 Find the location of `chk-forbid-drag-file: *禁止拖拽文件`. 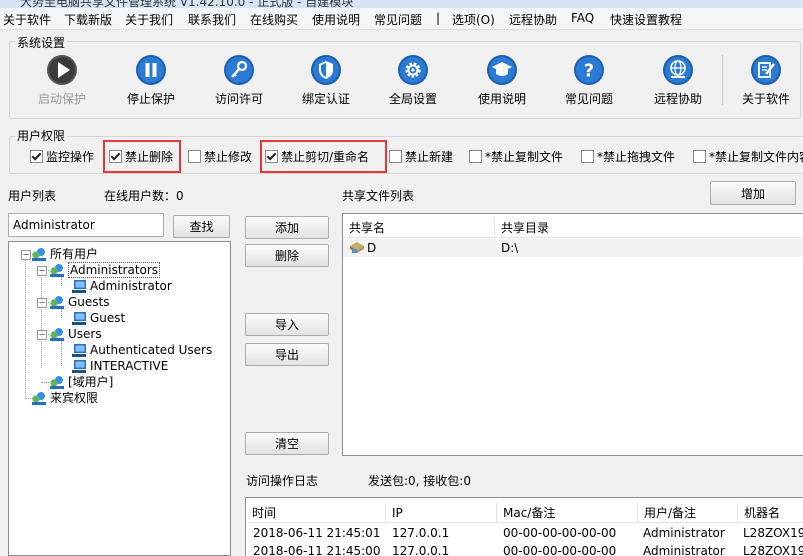

chk-forbid-drag-file: *禁止拖拽文件 is located at coordinates (628, 156).